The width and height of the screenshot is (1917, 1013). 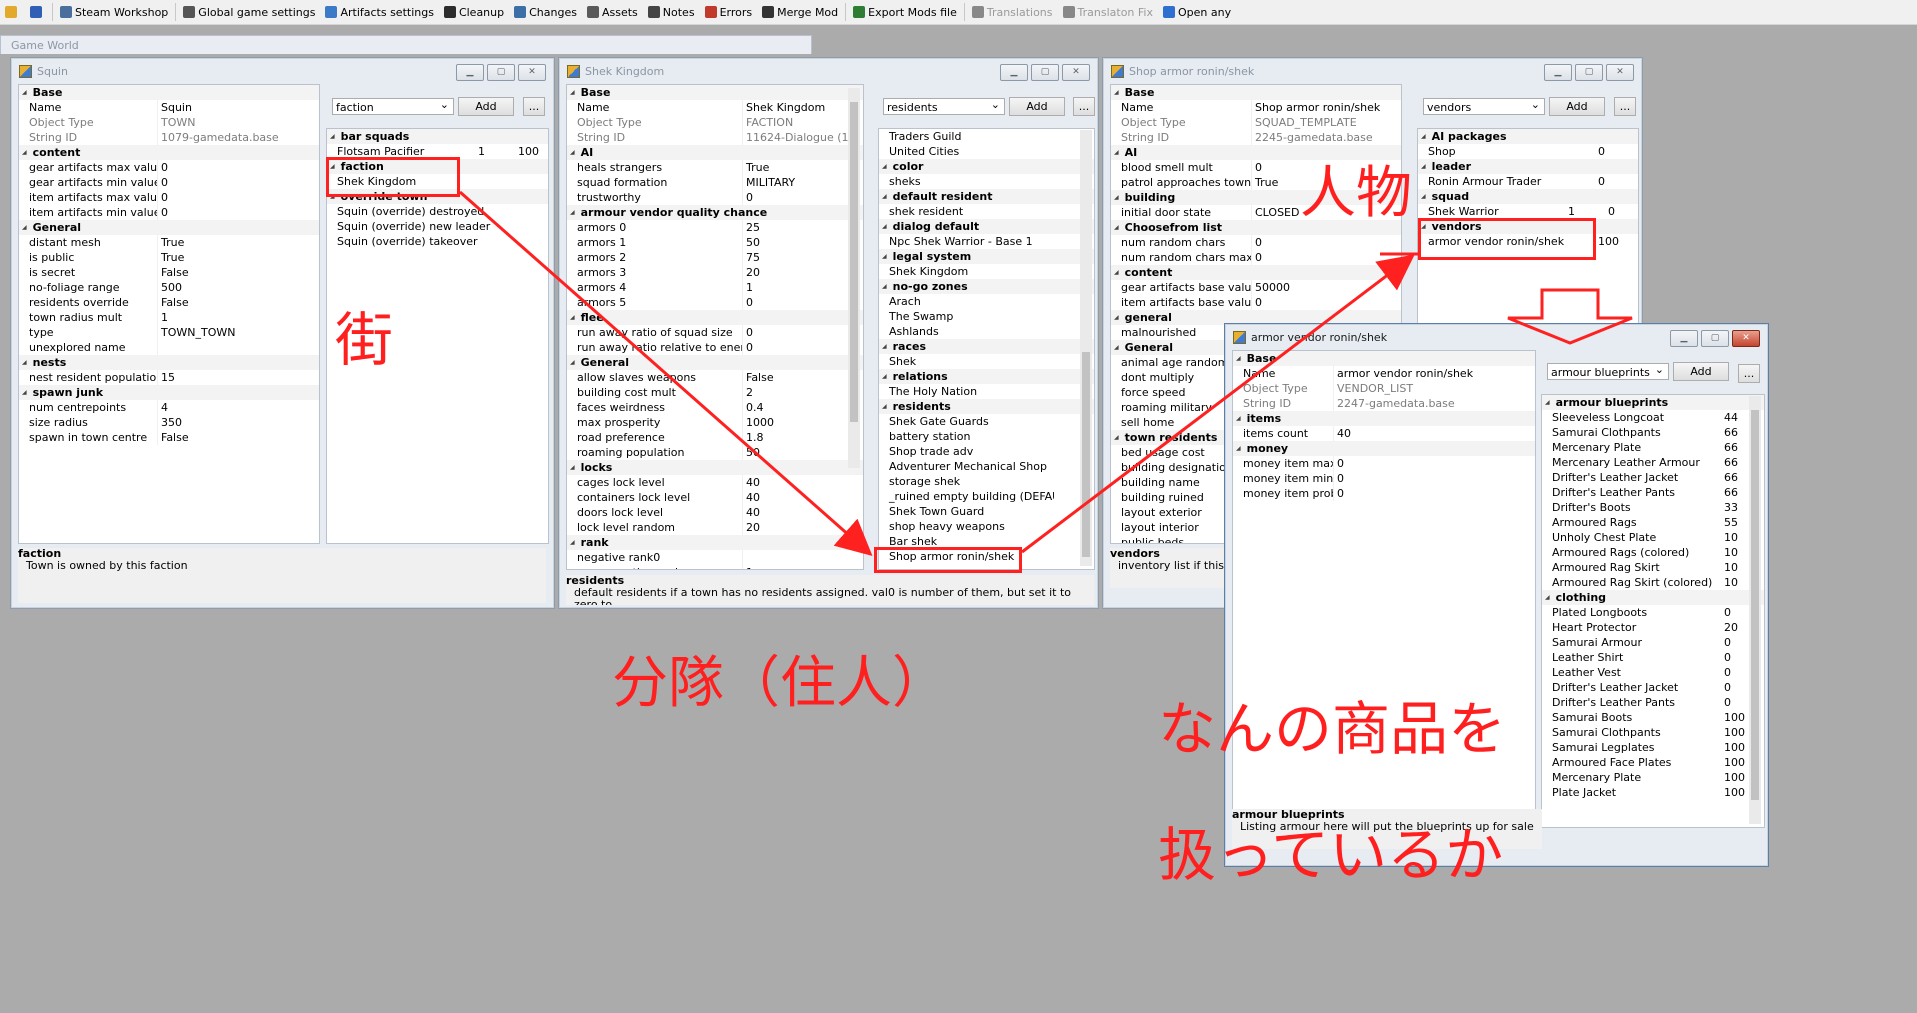 I want to click on property-row: run away ratio of squad size 0, so click(x=715, y=332).